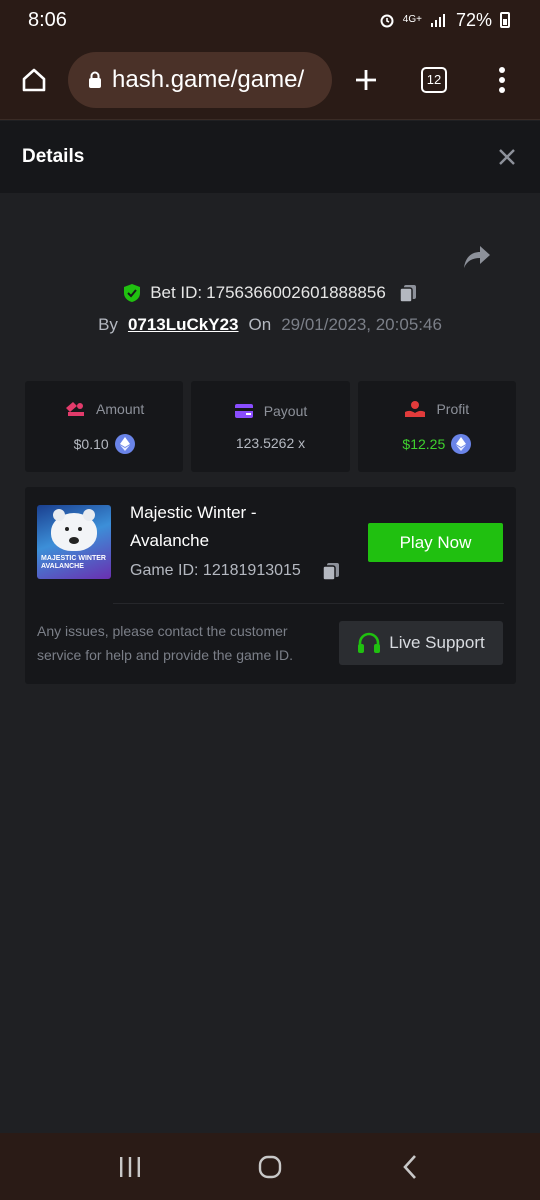 The width and height of the screenshot is (540, 1200). I want to click on new-tab-button, so click(366, 80).